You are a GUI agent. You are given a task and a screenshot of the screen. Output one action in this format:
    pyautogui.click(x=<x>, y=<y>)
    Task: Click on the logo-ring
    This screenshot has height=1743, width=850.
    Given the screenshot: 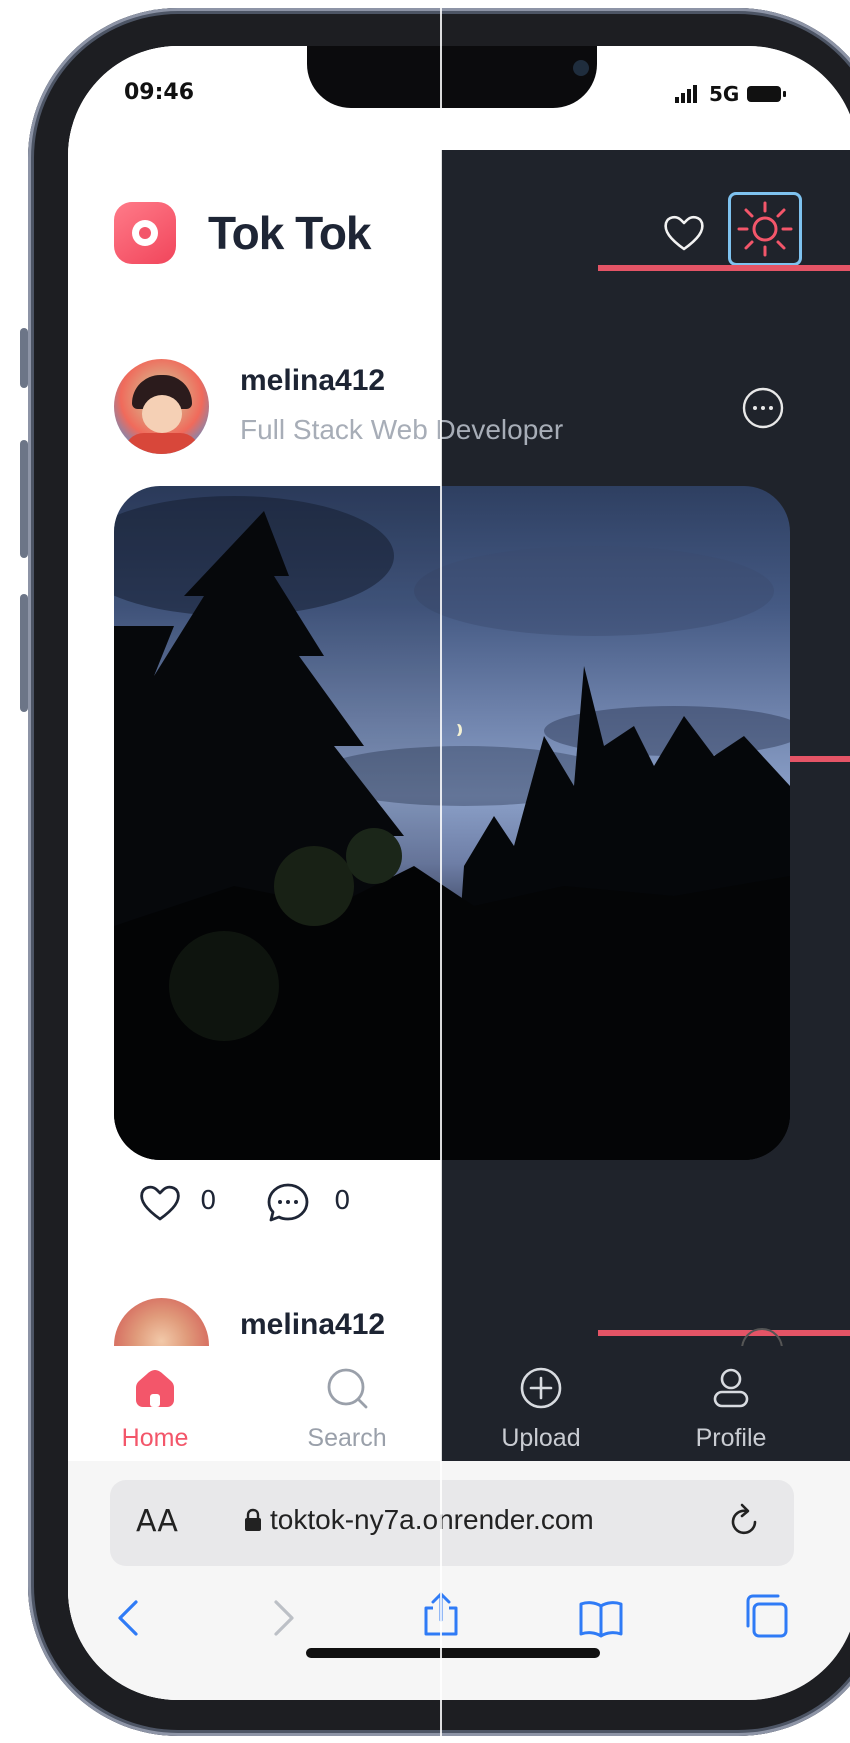 What is the action you would take?
    pyautogui.click(x=145, y=233)
    